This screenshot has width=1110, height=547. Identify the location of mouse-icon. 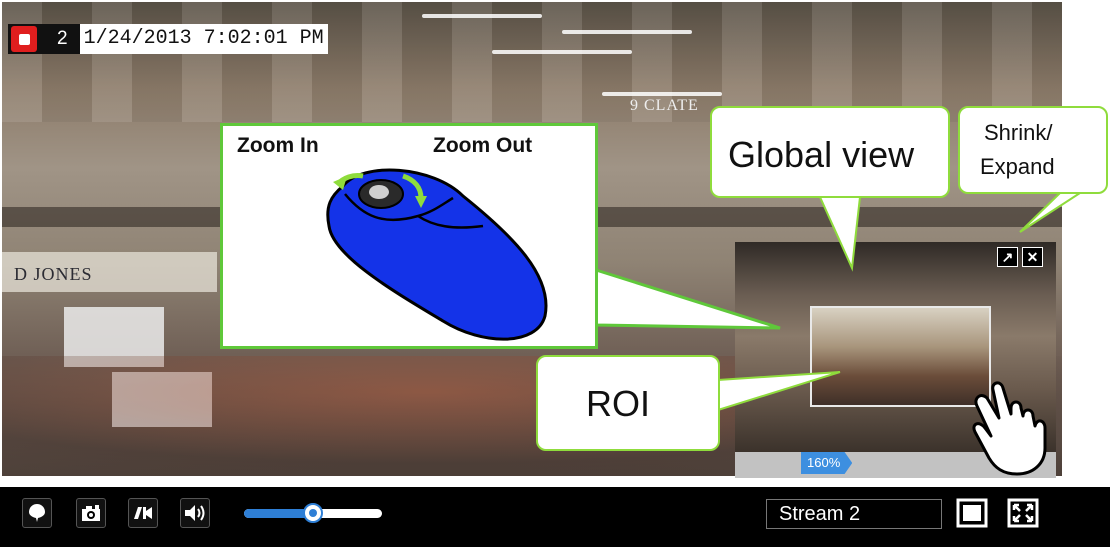
(437, 254).